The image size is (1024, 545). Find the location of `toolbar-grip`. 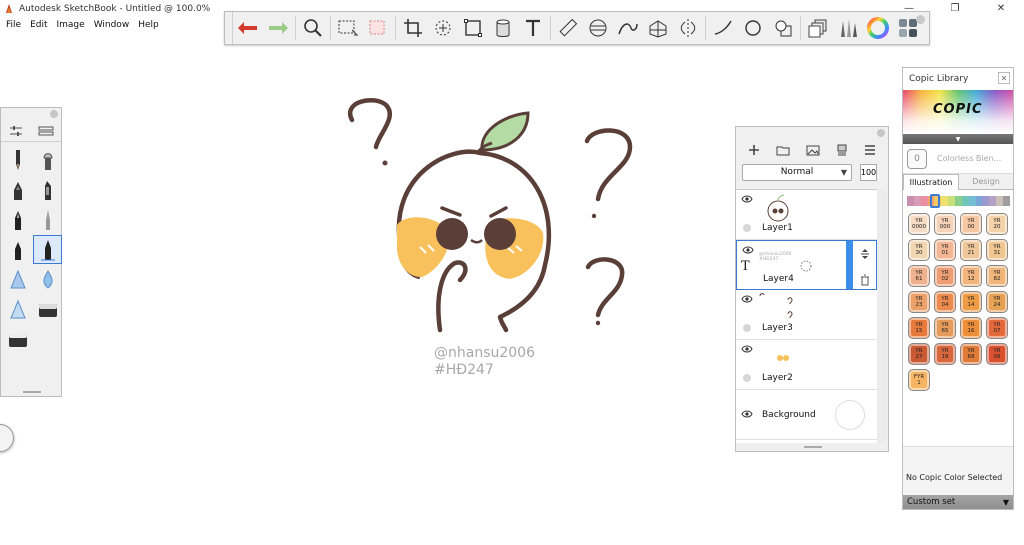

toolbar-grip is located at coordinates (229, 28).